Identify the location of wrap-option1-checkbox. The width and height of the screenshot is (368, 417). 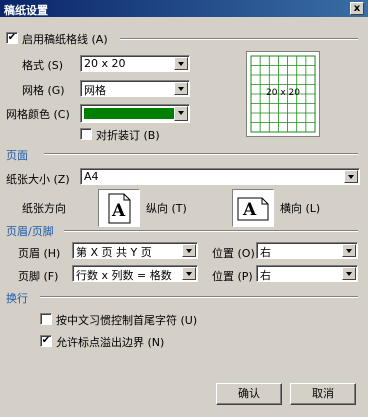
(46, 319).